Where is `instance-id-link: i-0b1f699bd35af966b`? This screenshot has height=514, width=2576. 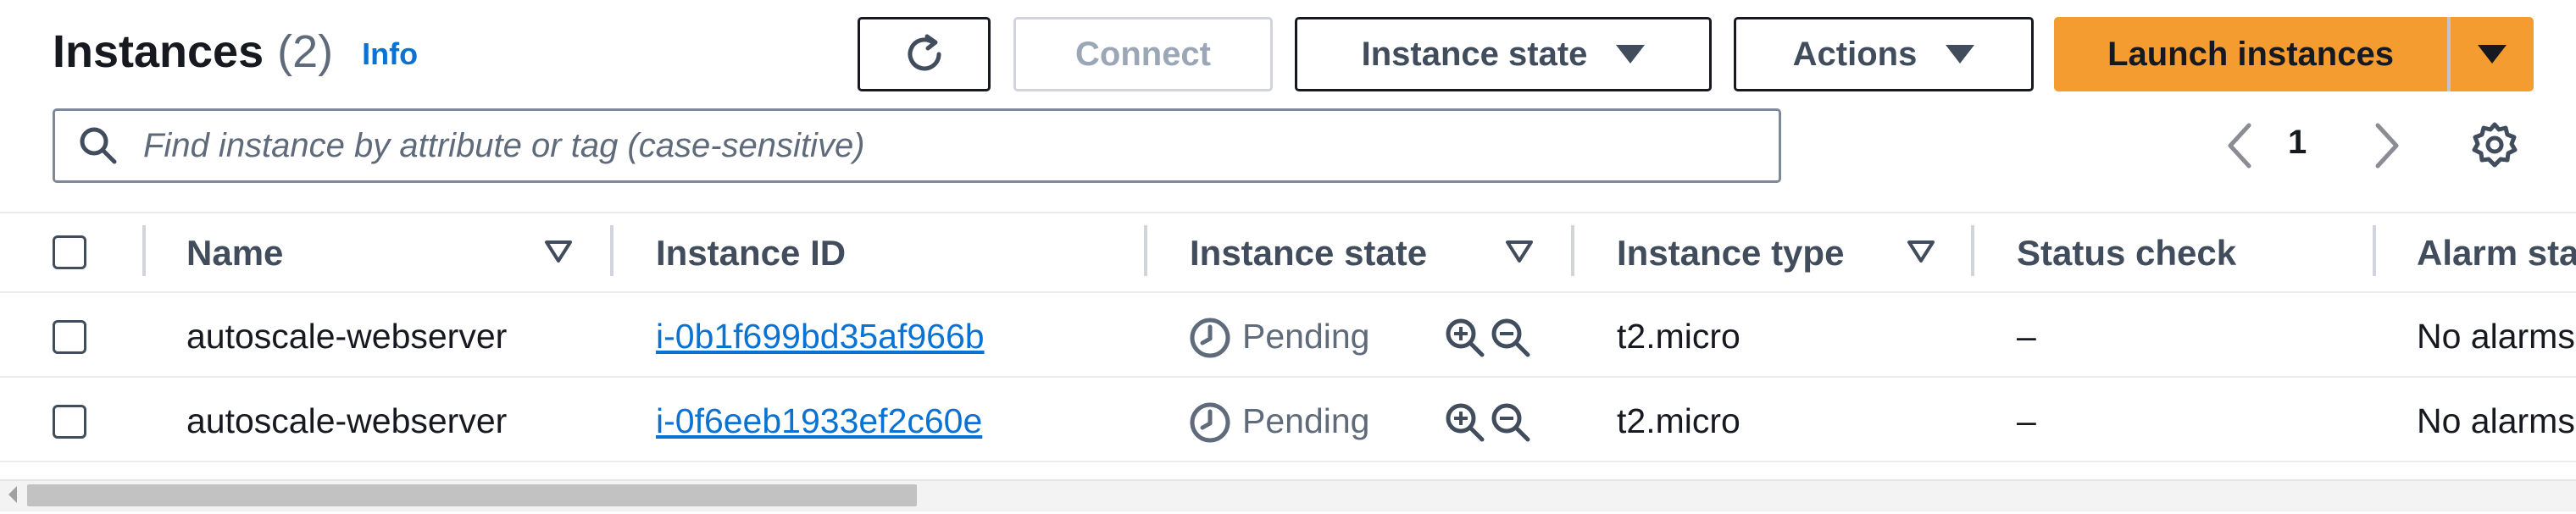 instance-id-link: i-0b1f699bd35af966b is located at coordinates (820, 336).